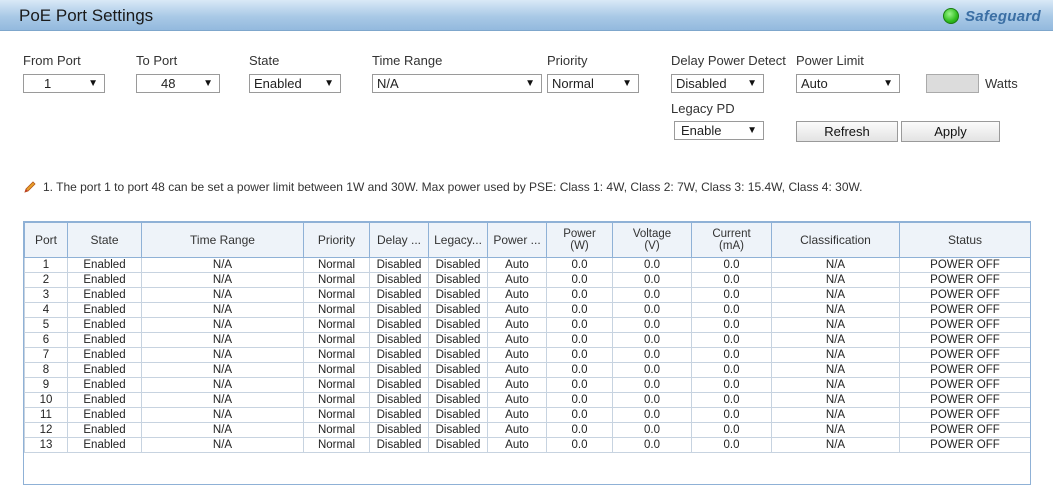  I want to click on col-header-current-ma: Current (mA), so click(731, 240).